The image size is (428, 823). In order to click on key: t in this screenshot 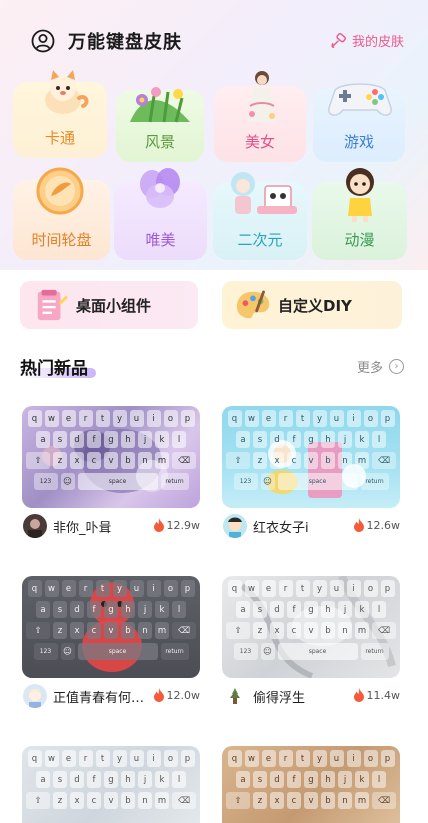, I will do `click(102, 758)`.